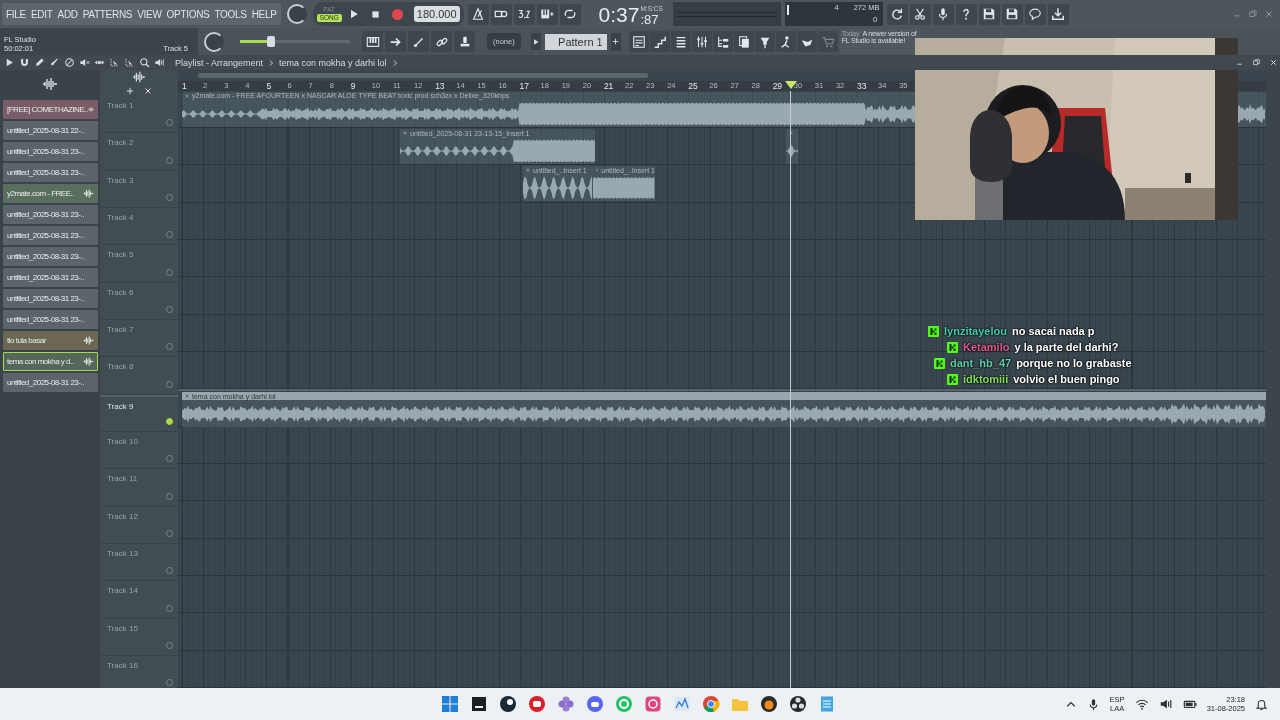 Image resolution: width=1280 pixels, height=720 pixels. I want to click on track-label: Track 5, so click(120, 255).